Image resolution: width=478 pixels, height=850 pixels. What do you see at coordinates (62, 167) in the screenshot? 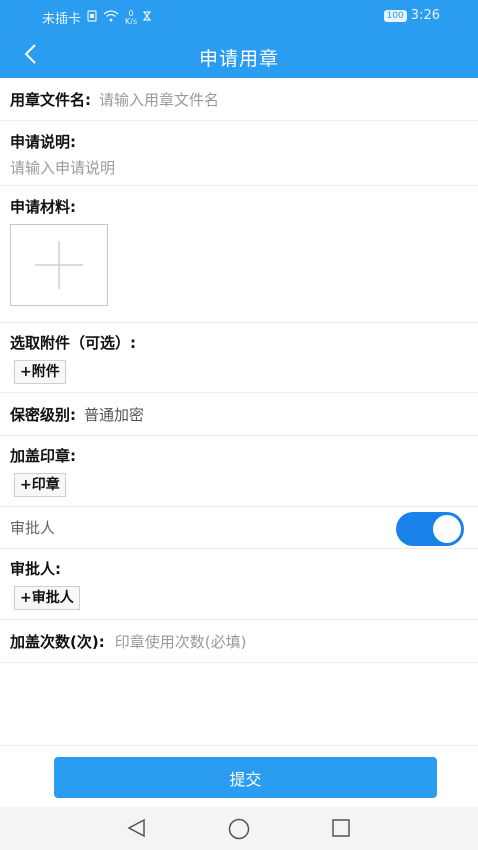
I see `description-input: 请输入申请说明` at bounding box center [62, 167].